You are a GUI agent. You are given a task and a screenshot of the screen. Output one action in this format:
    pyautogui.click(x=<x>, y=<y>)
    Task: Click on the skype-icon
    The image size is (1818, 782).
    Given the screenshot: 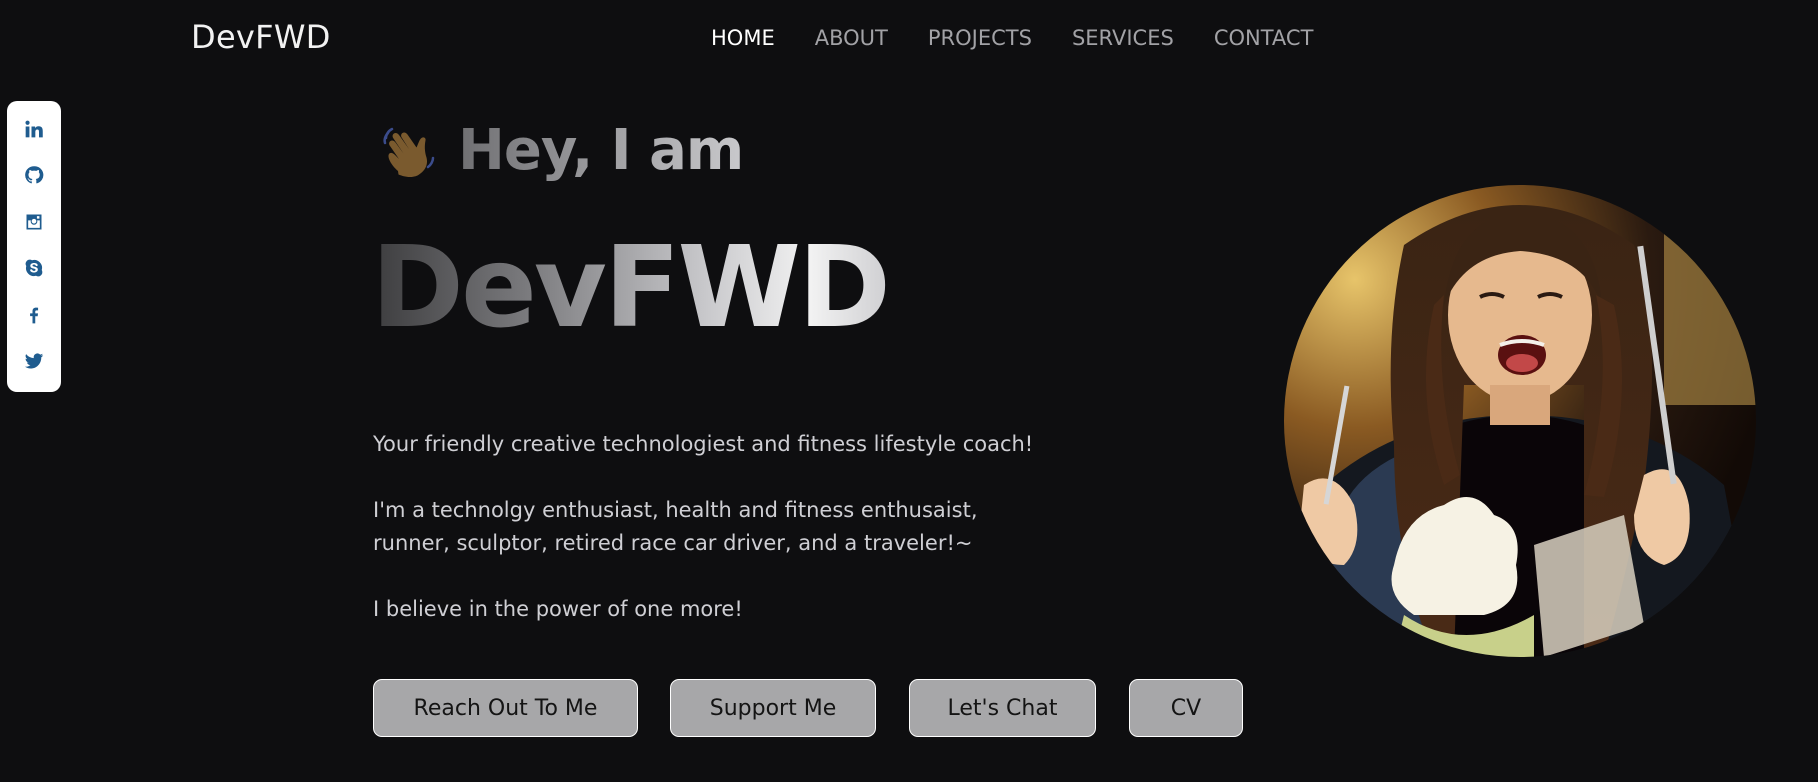 What is the action you would take?
    pyautogui.click(x=34, y=269)
    